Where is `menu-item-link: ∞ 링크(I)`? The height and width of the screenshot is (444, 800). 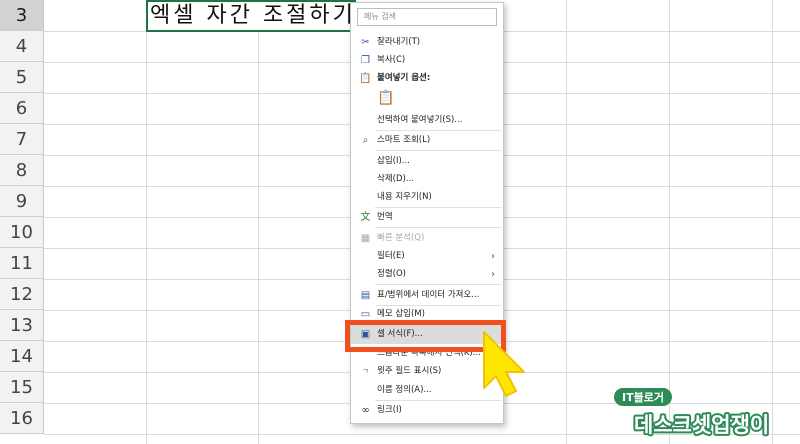 menu-item-link: ∞ 링크(I) is located at coordinates (427, 410).